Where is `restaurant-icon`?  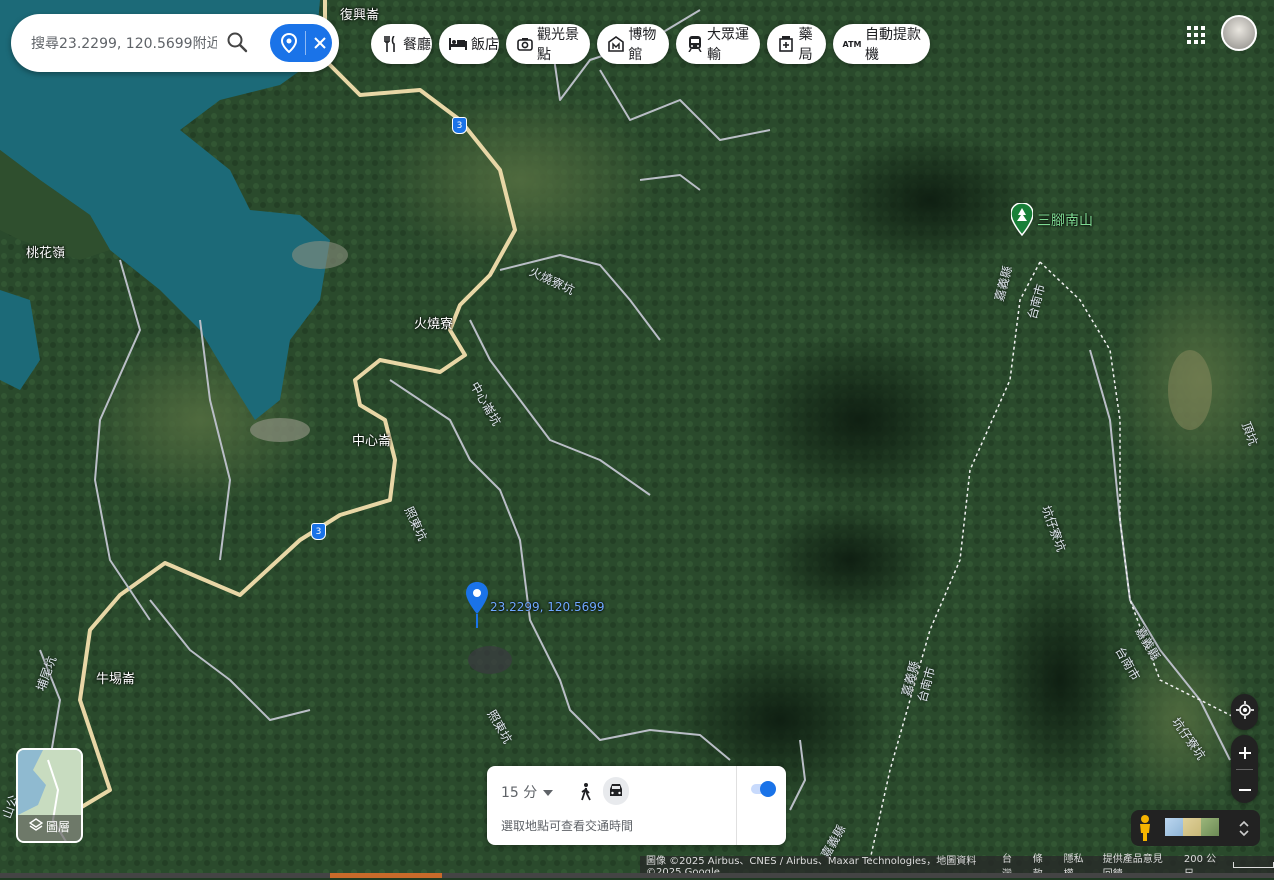
restaurant-icon is located at coordinates (390, 44).